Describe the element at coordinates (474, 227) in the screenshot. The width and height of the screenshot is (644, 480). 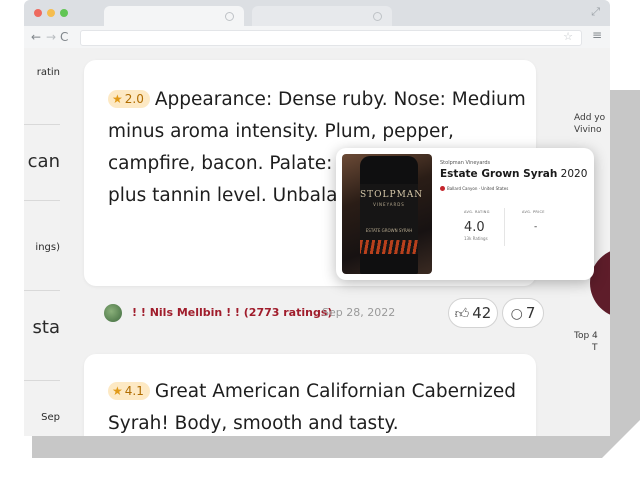
I see `avg-rating-value: 4.0` at that location.